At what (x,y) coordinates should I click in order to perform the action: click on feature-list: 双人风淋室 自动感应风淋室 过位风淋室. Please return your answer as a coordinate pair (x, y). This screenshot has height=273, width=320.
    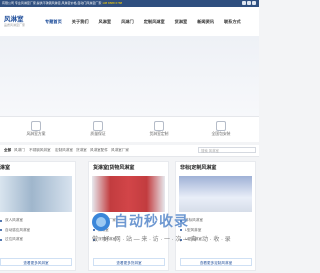
    Looking at the image, I should click on (15, 230).